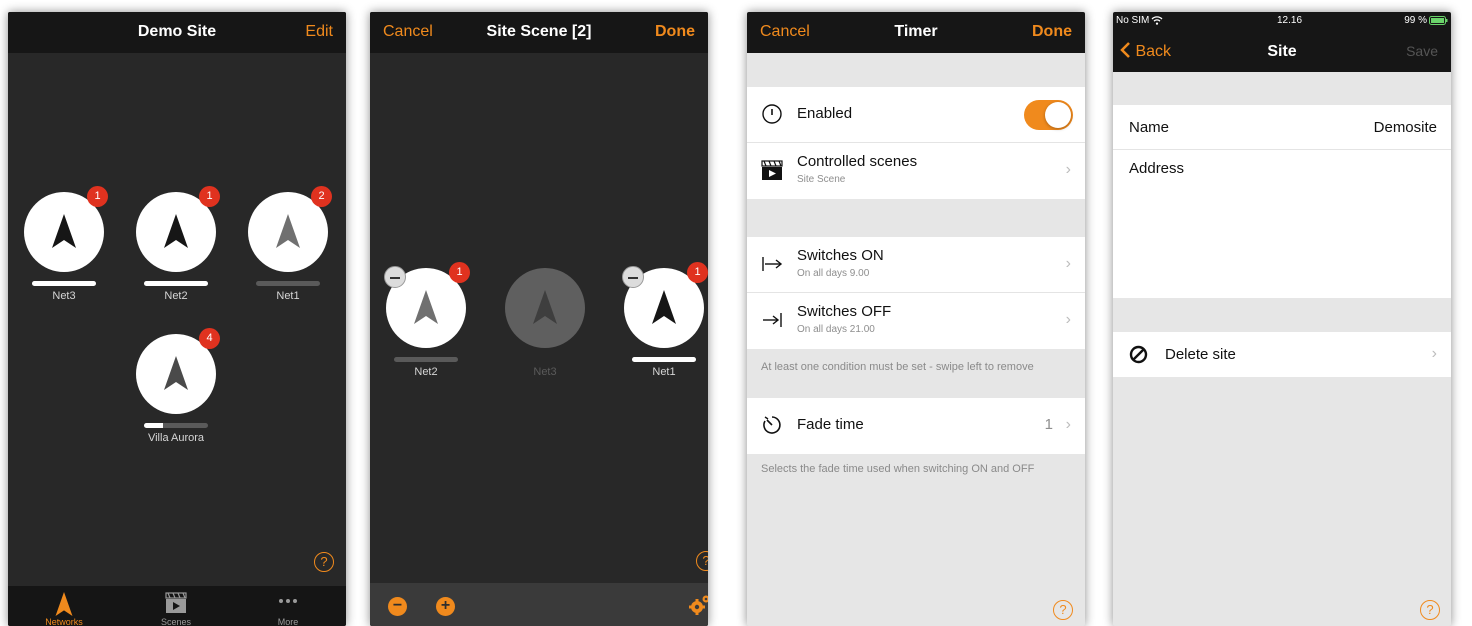 This screenshot has width=1472, height=626. Describe the element at coordinates (857, 161) in the screenshot. I see `controlled-scenes-label: Controlled scenes` at that location.